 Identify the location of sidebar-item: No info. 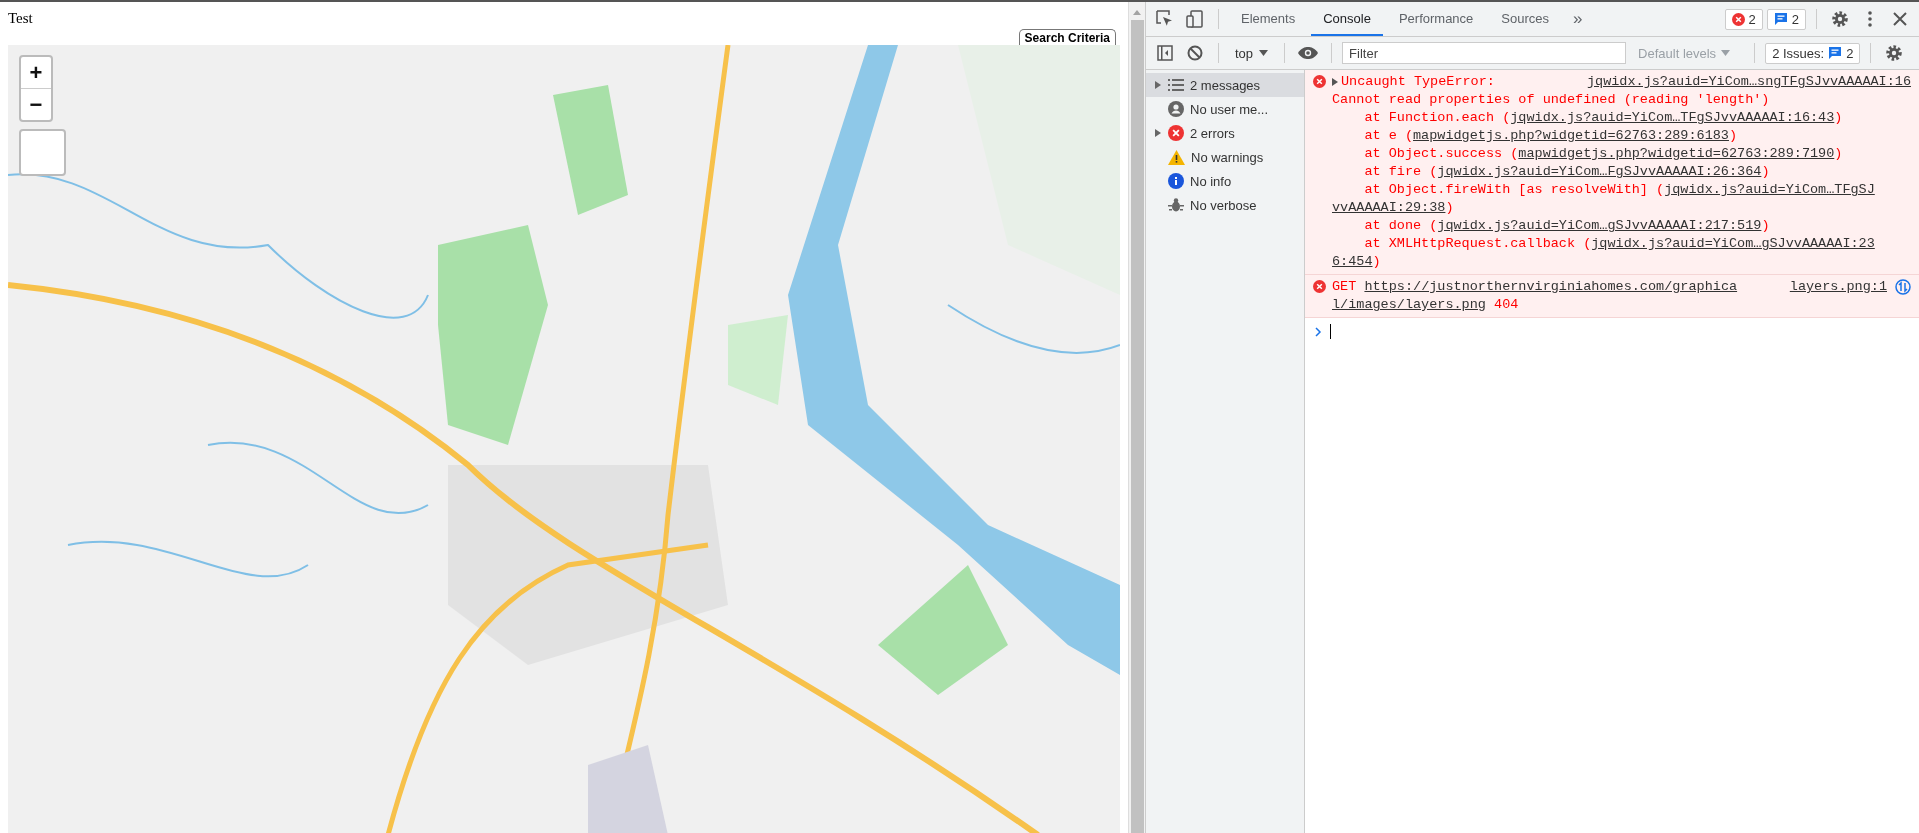
(1225, 181).